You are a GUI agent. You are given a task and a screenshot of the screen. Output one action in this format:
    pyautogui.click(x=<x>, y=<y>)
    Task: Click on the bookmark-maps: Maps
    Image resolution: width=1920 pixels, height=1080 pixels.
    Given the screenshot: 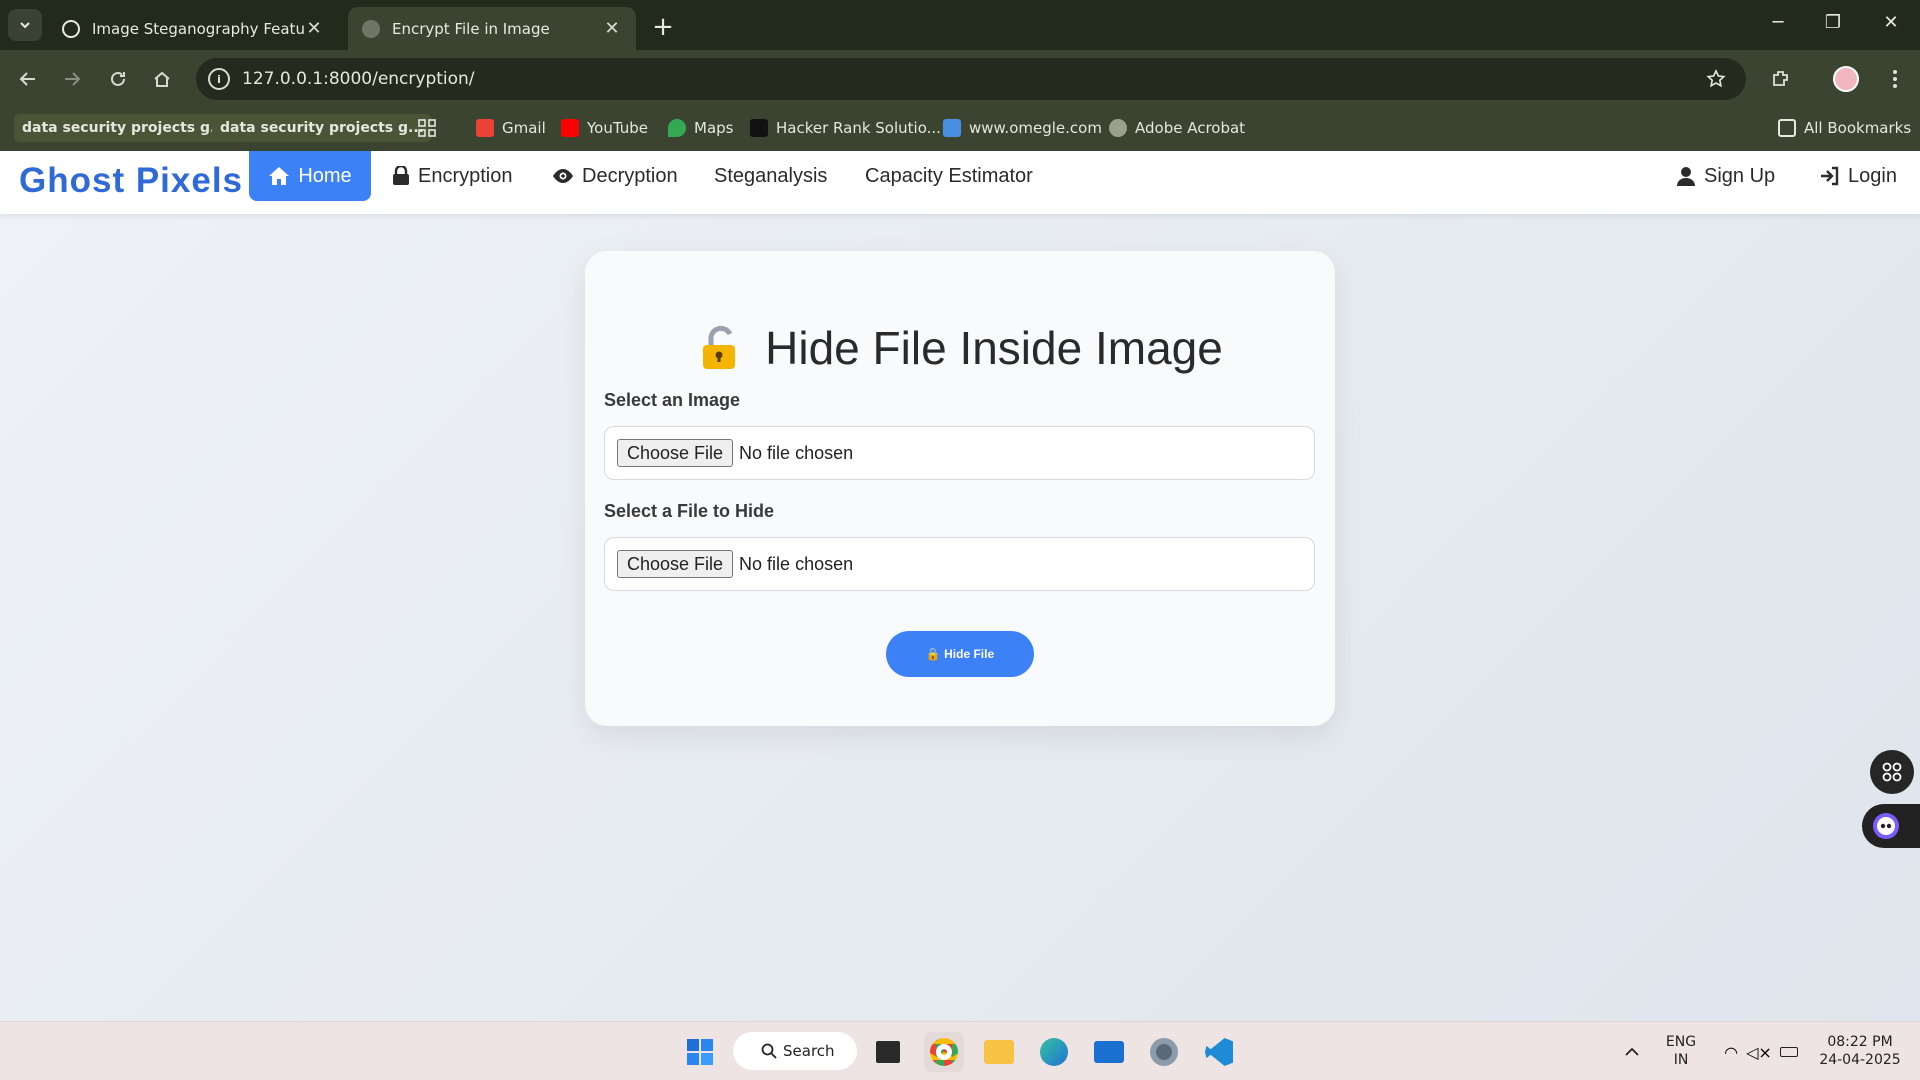 What is the action you would take?
    pyautogui.click(x=700, y=128)
    